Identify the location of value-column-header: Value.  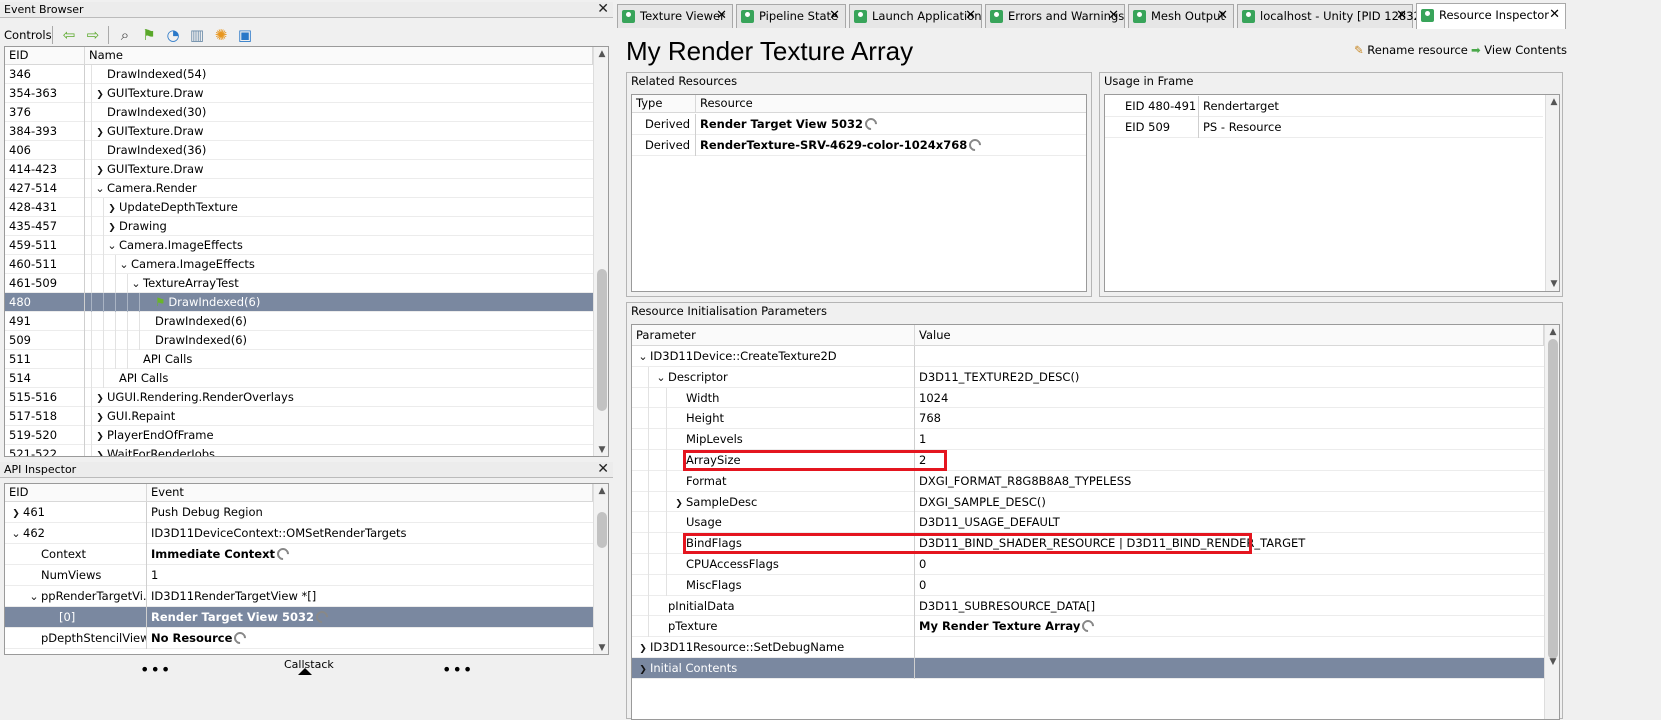
(1229, 335).